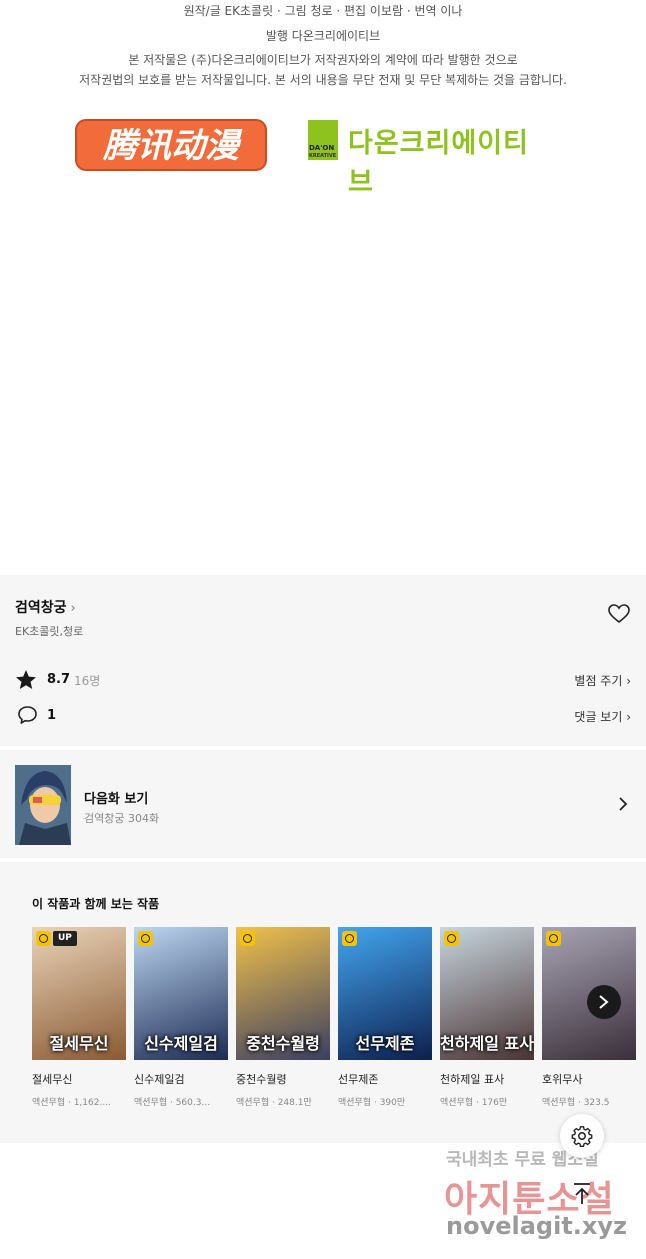  I want to click on recommendation-meta: 액션무협 · 176만, so click(474, 1103).